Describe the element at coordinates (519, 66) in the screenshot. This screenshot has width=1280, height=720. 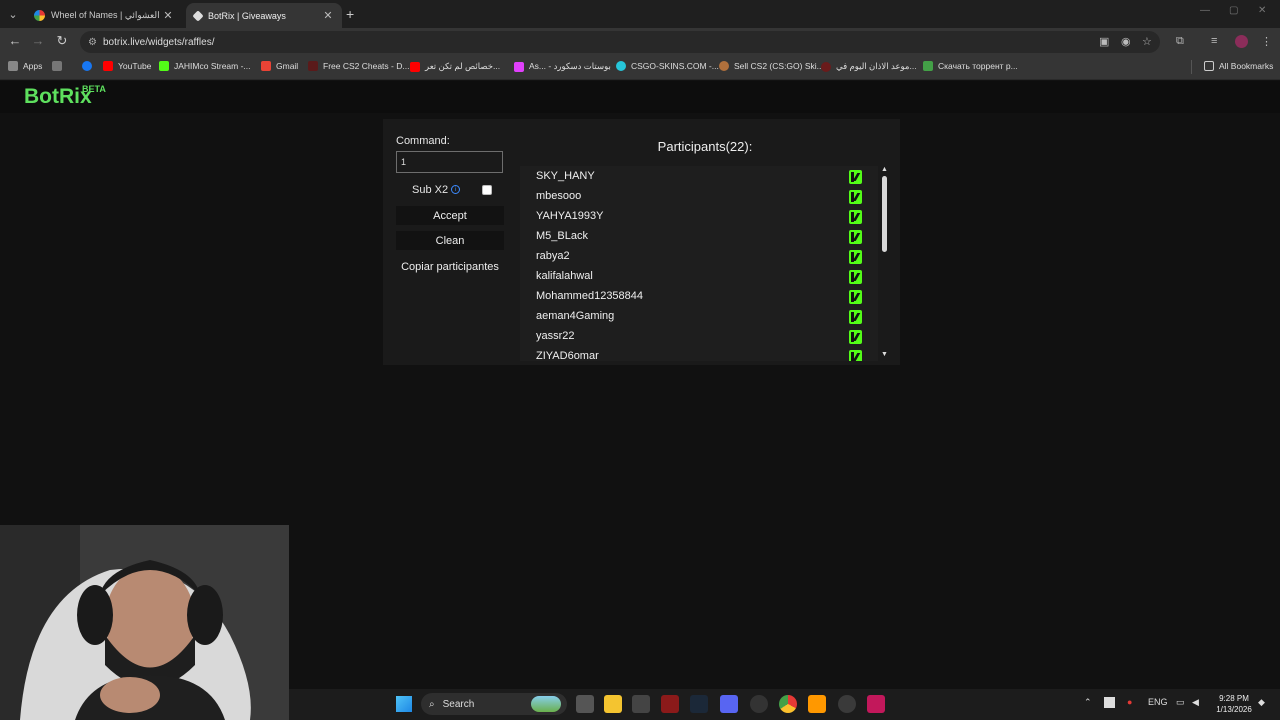
I see `heart-icon` at that location.